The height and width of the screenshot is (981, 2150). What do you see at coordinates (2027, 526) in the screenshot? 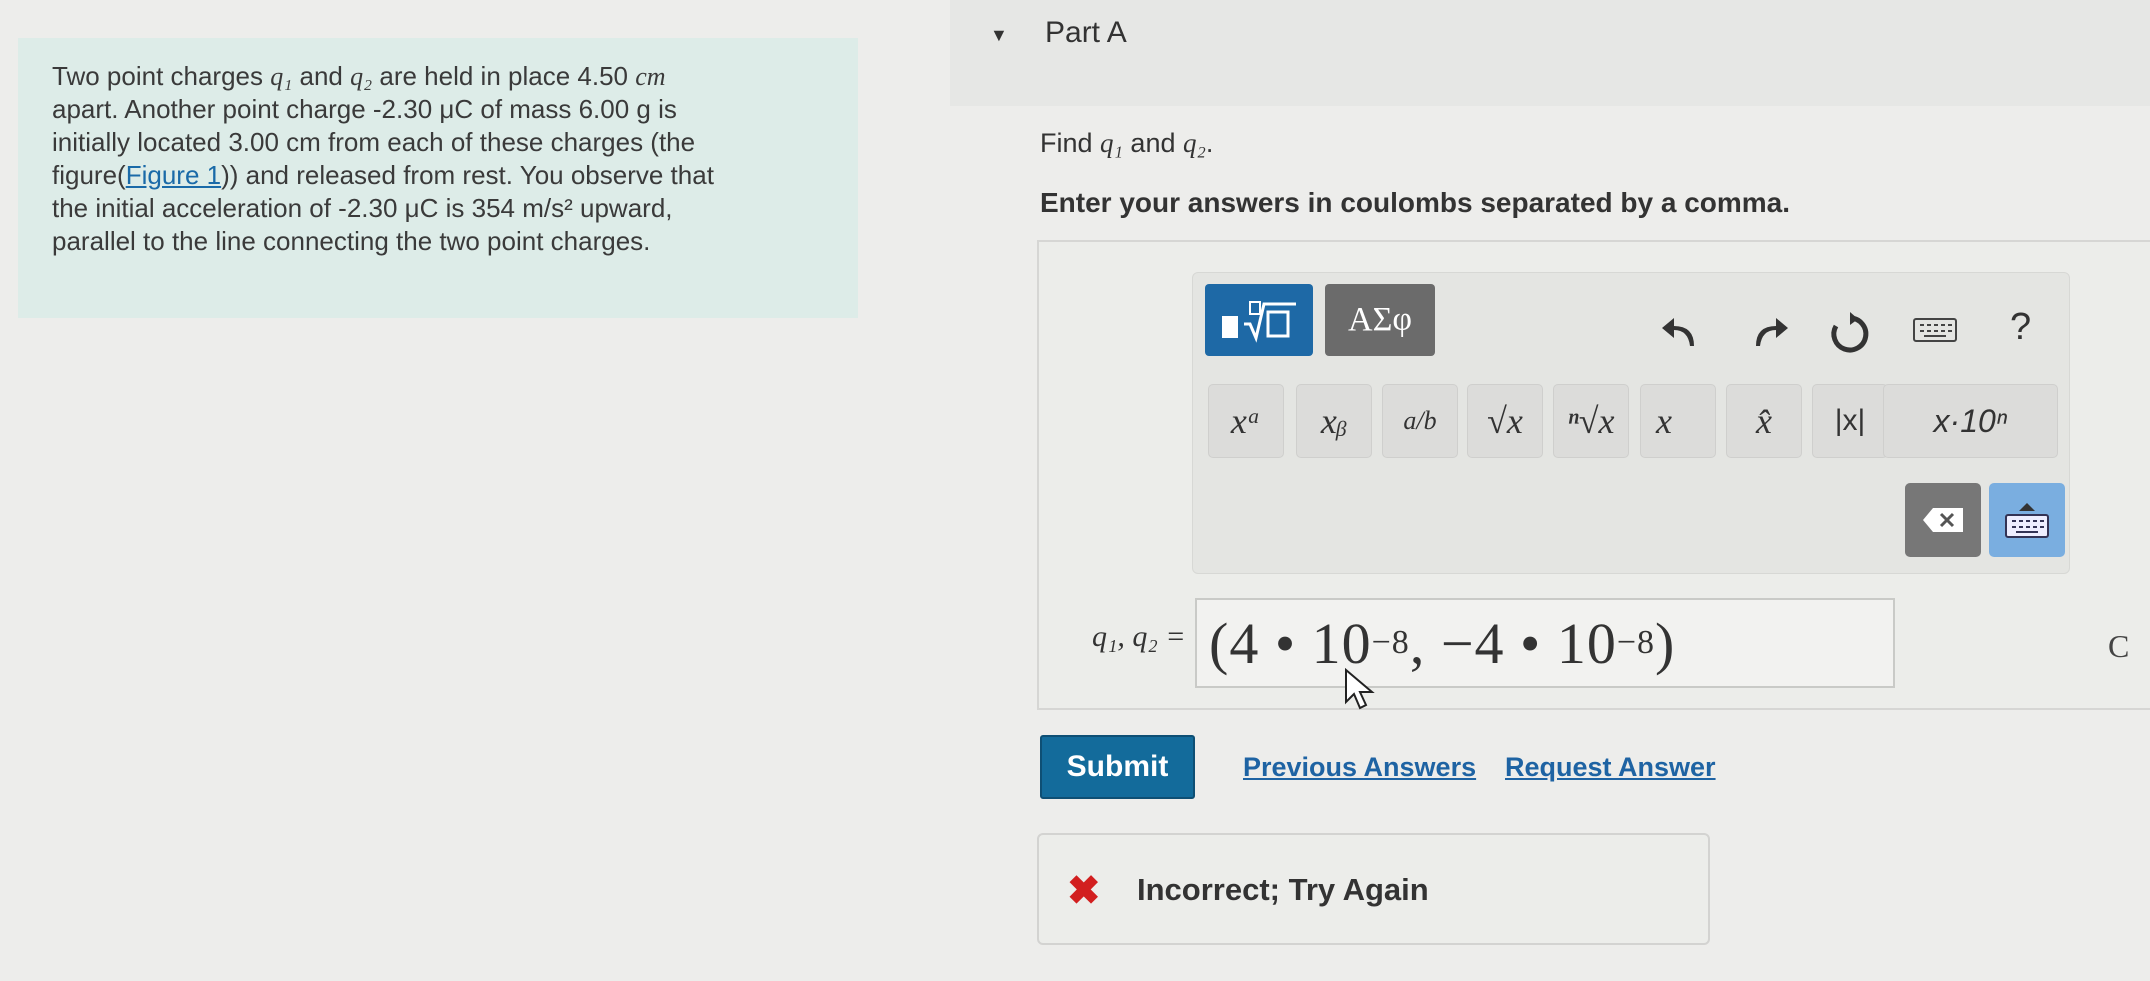
I see `keyboard-icon` at bounding box center [2027, 526].